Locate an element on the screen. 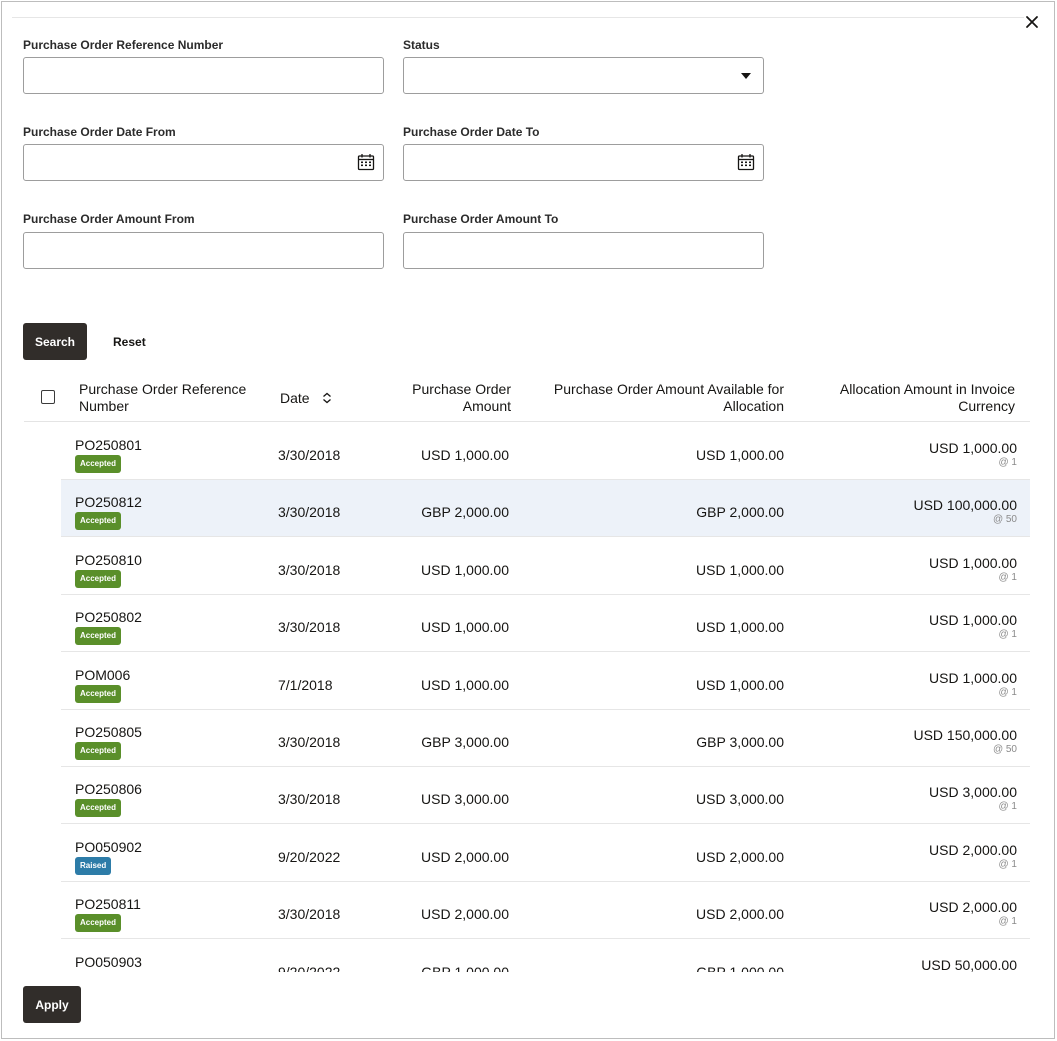 Image resolution: width=1057 pixels, height=1041 pixels. amount-to-text is located at coordinates (583, 250).